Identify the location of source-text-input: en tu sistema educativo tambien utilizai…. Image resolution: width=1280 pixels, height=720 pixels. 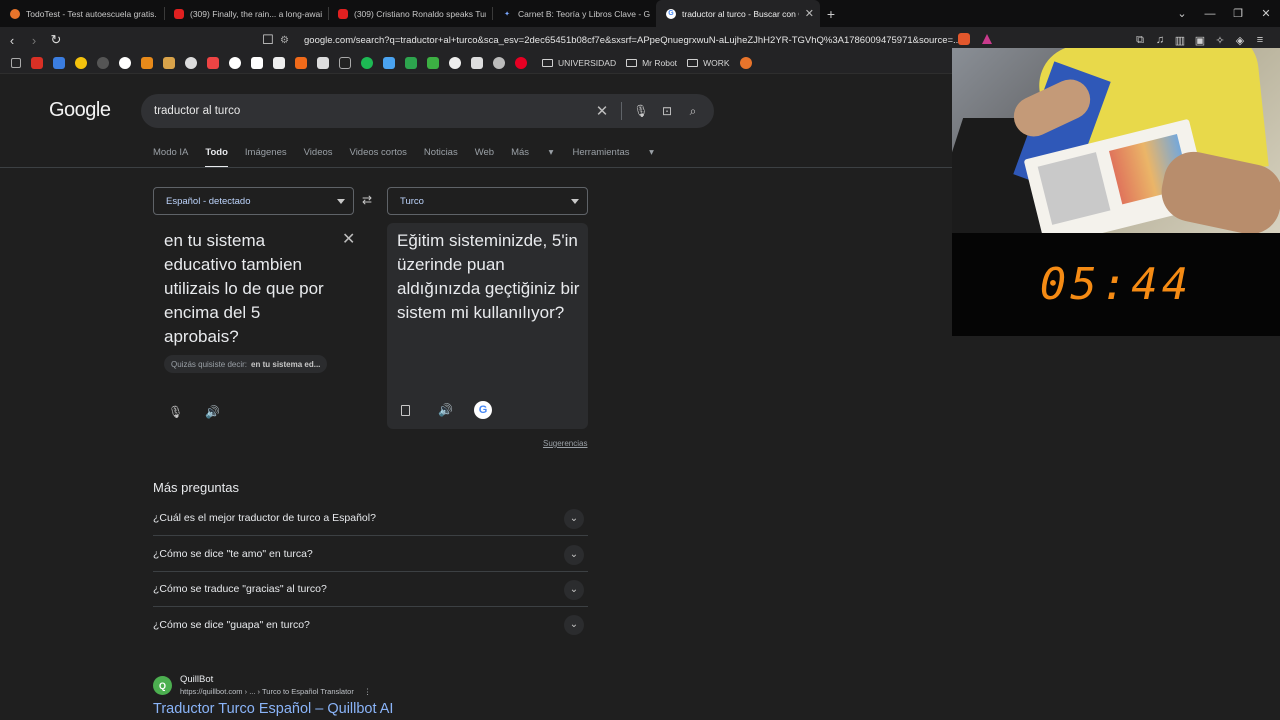
(249, 289).